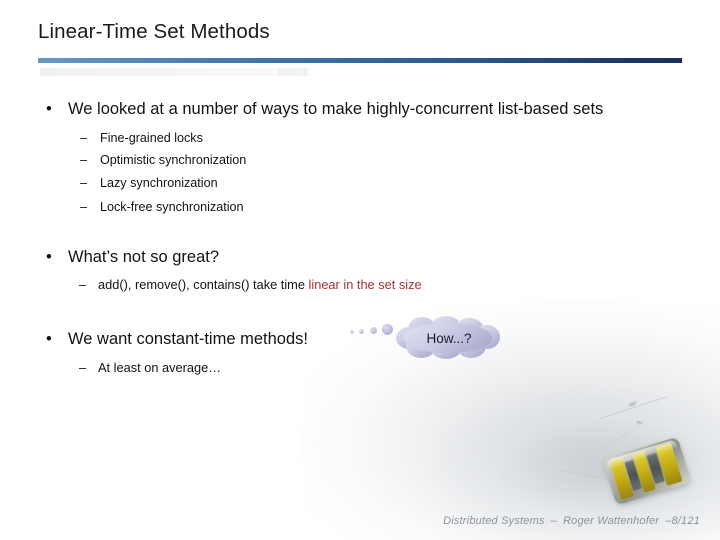  I want to click on sub-bullet-text: Fine-grained locks, so click(151, 138).